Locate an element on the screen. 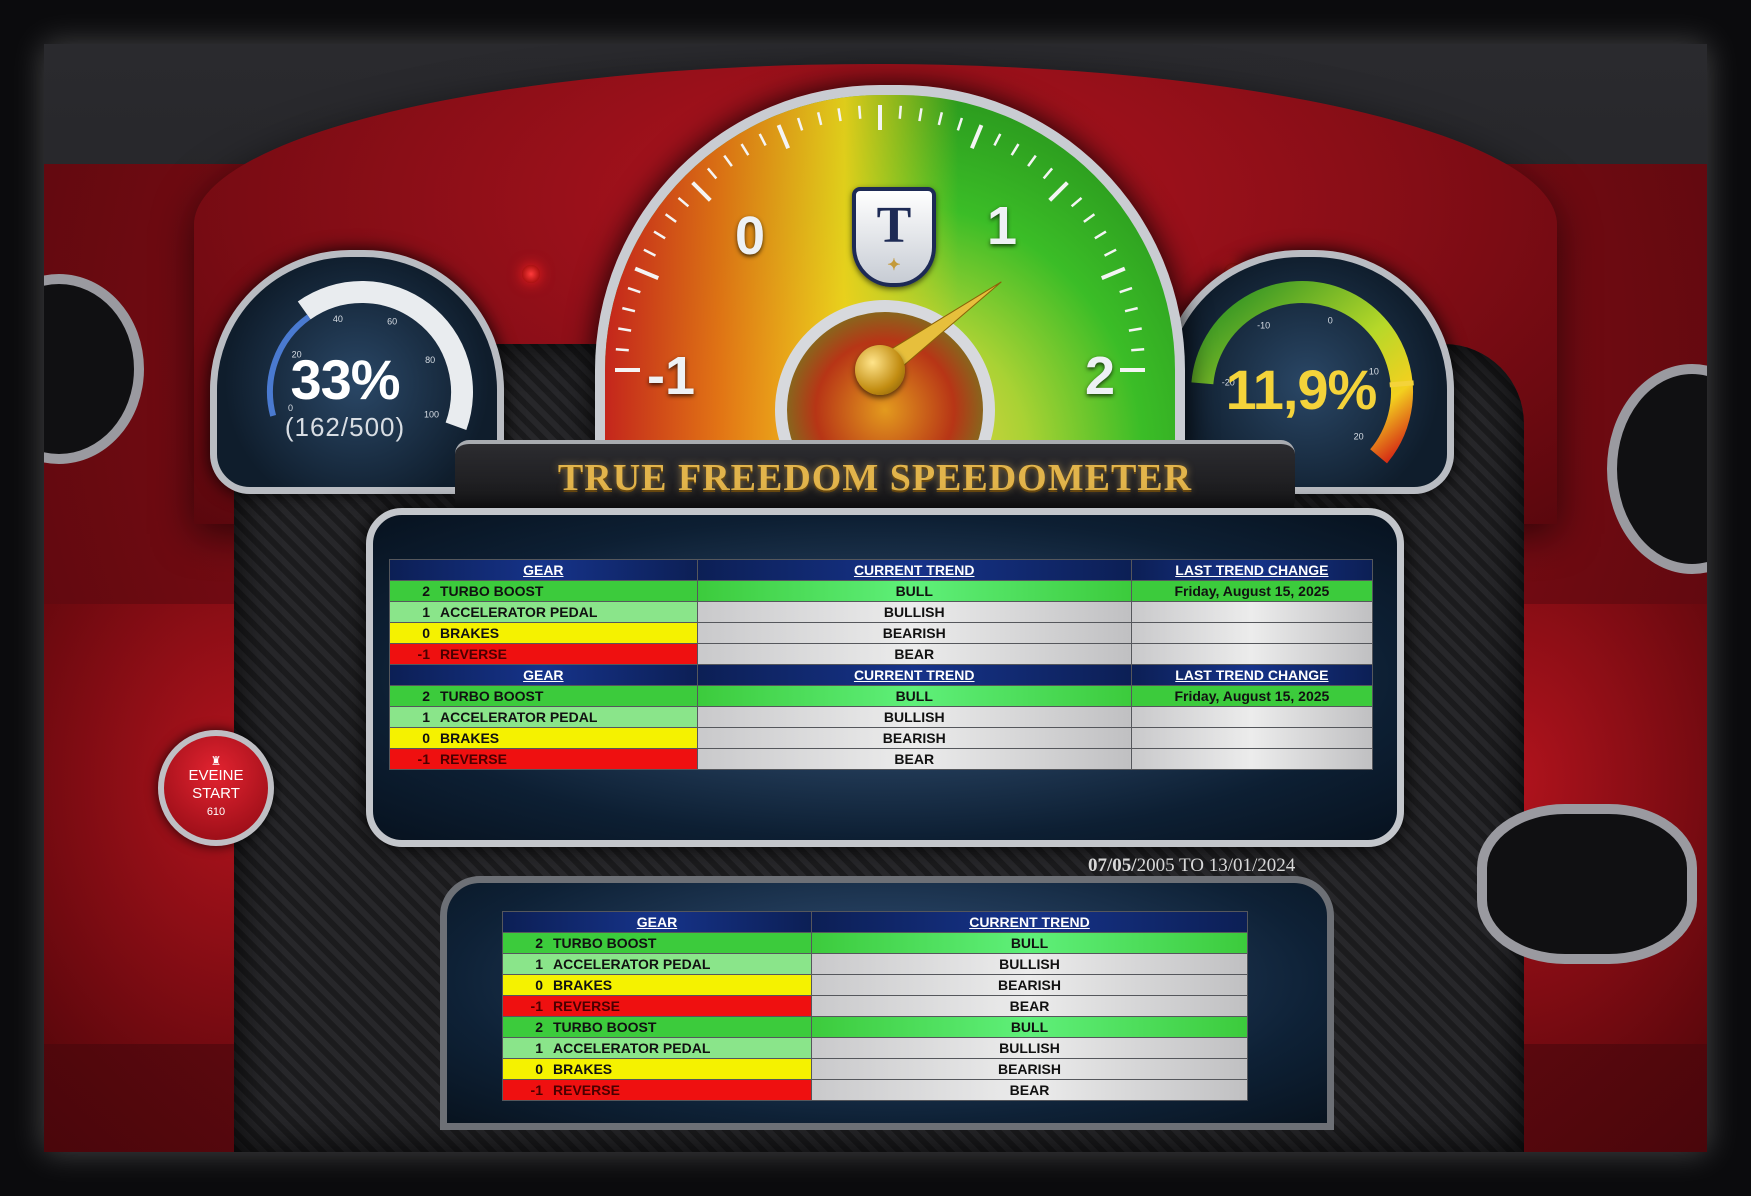 This screenshot has height=1196, width=1751. progress-gauge-tick-label: 40 is located at coordinates (338, 319).